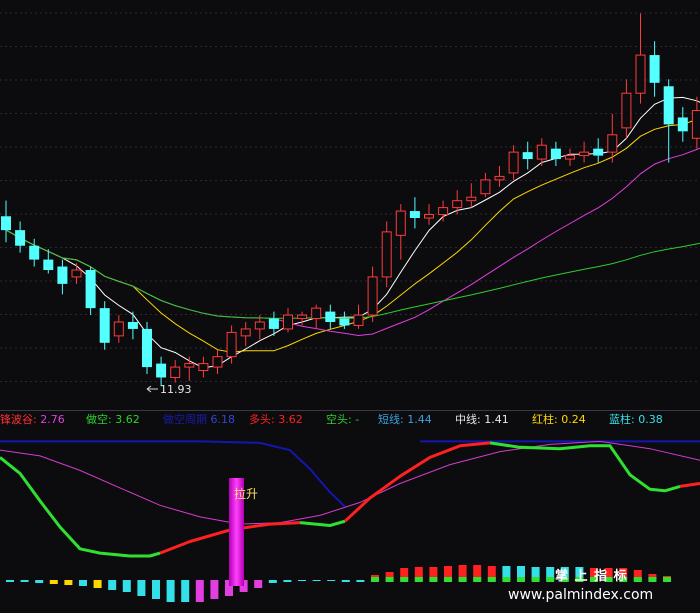  Describe the element at coordinates (580, 595) in the screenshot. I see `watermark-url: www.palmindex.com` at that location.